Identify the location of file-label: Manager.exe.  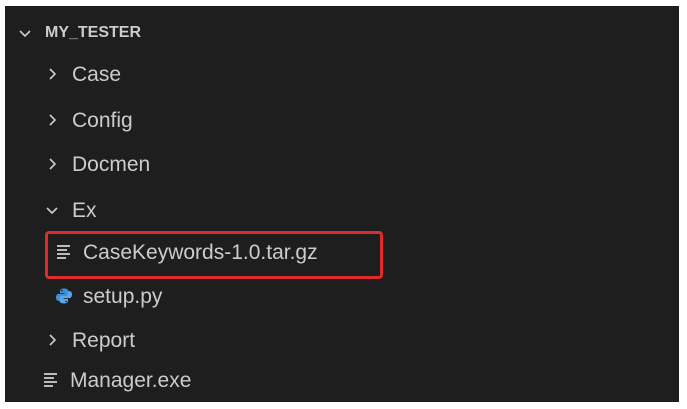
(131, 380).